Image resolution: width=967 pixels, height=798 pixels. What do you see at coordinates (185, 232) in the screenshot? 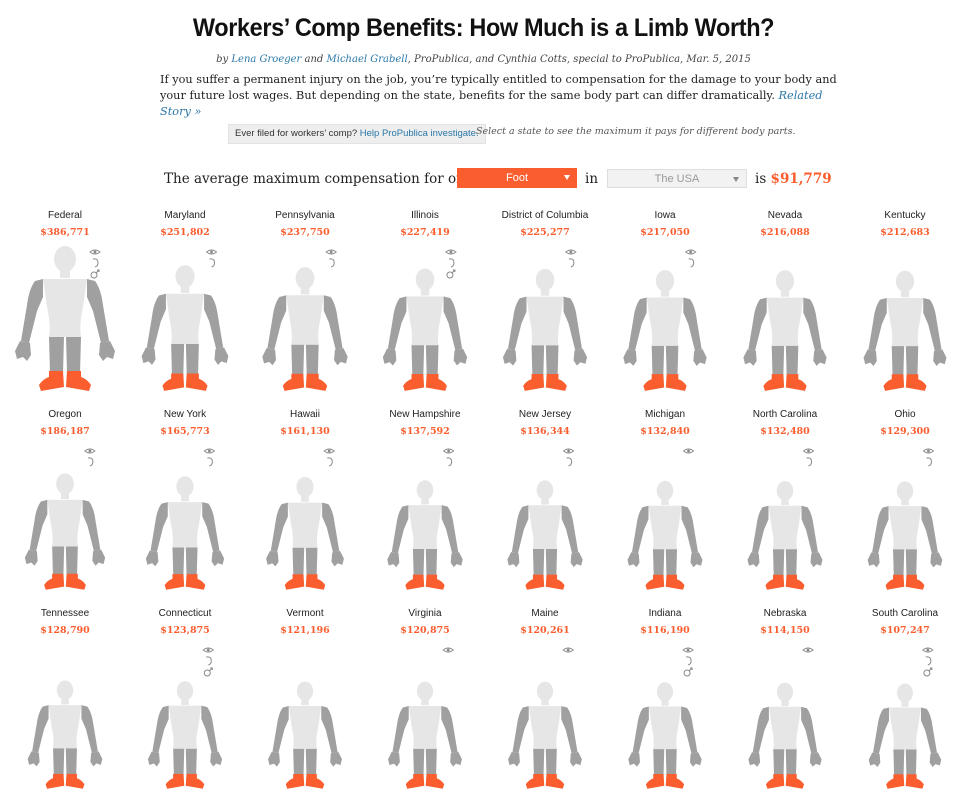
I see `state-foot-value: $251,802` at bounding box center [185, 232].